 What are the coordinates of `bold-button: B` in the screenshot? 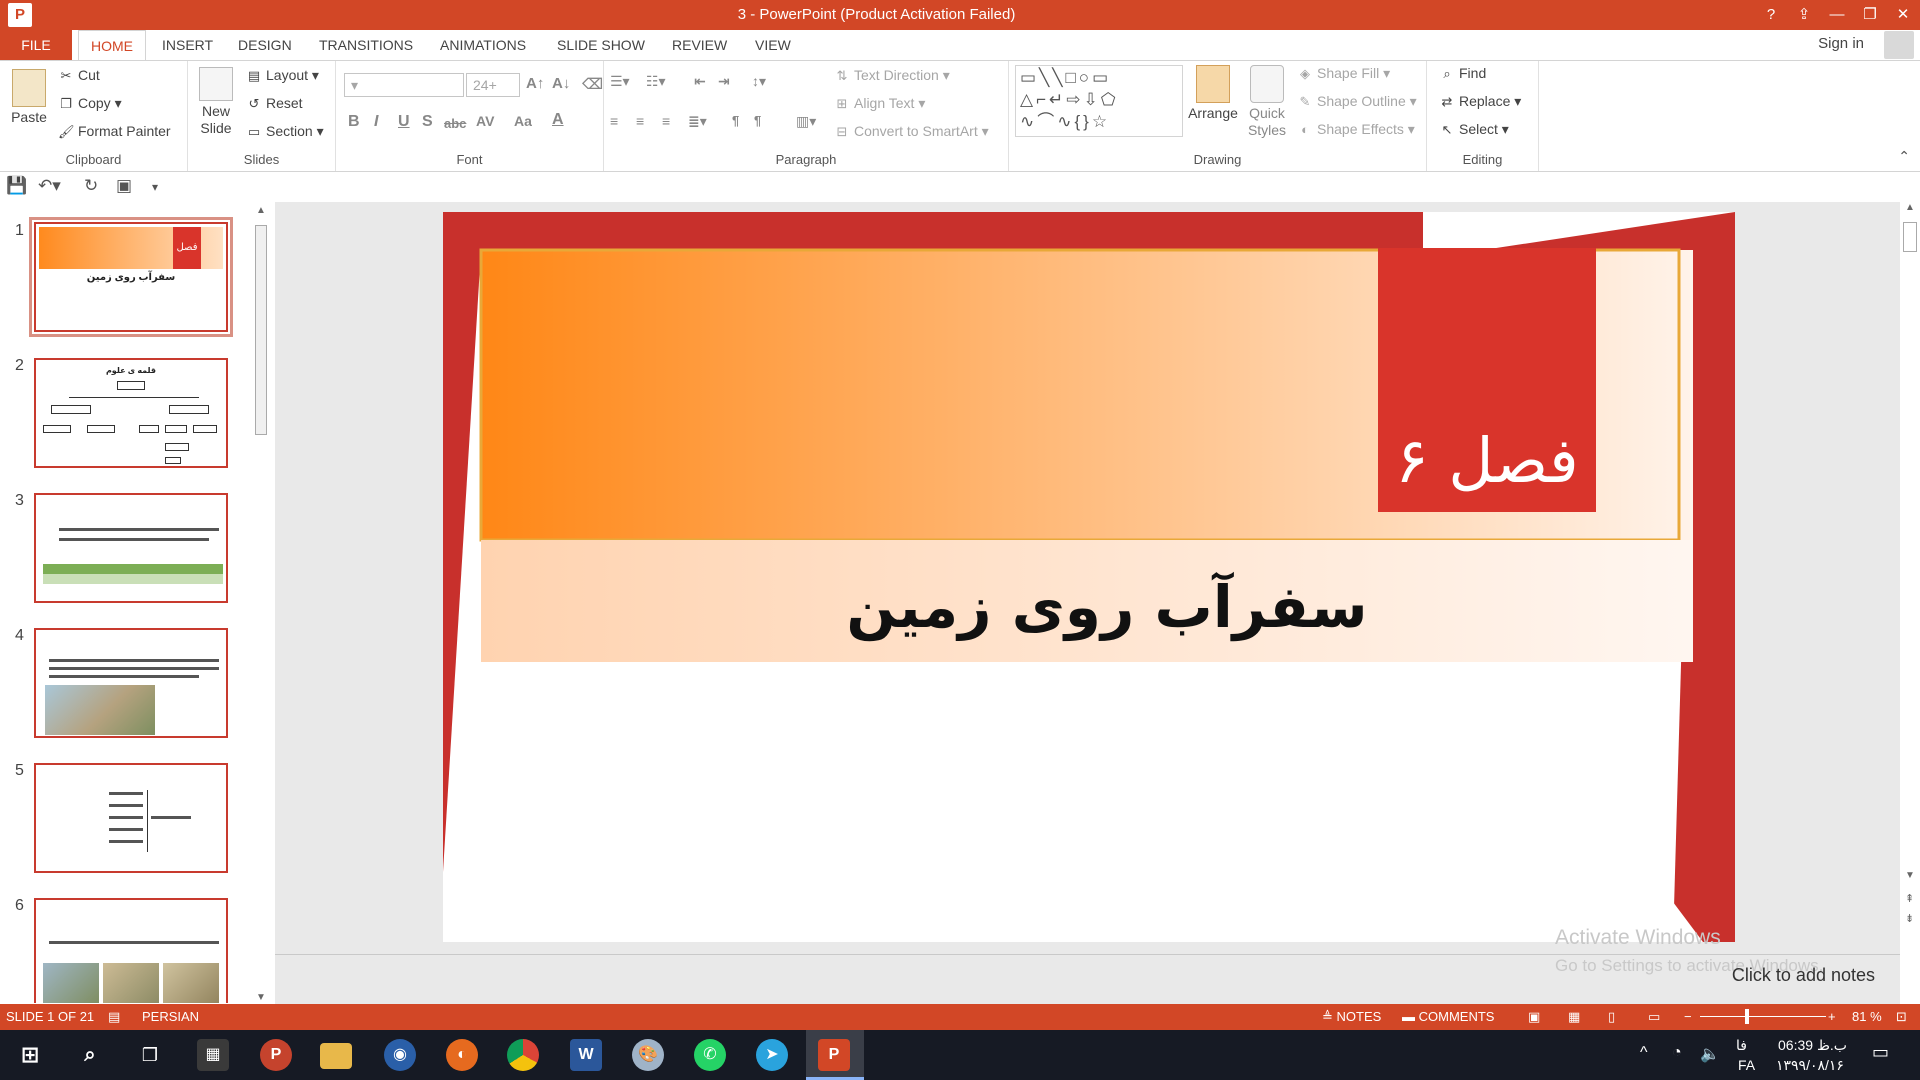 It's located at (354, 122).